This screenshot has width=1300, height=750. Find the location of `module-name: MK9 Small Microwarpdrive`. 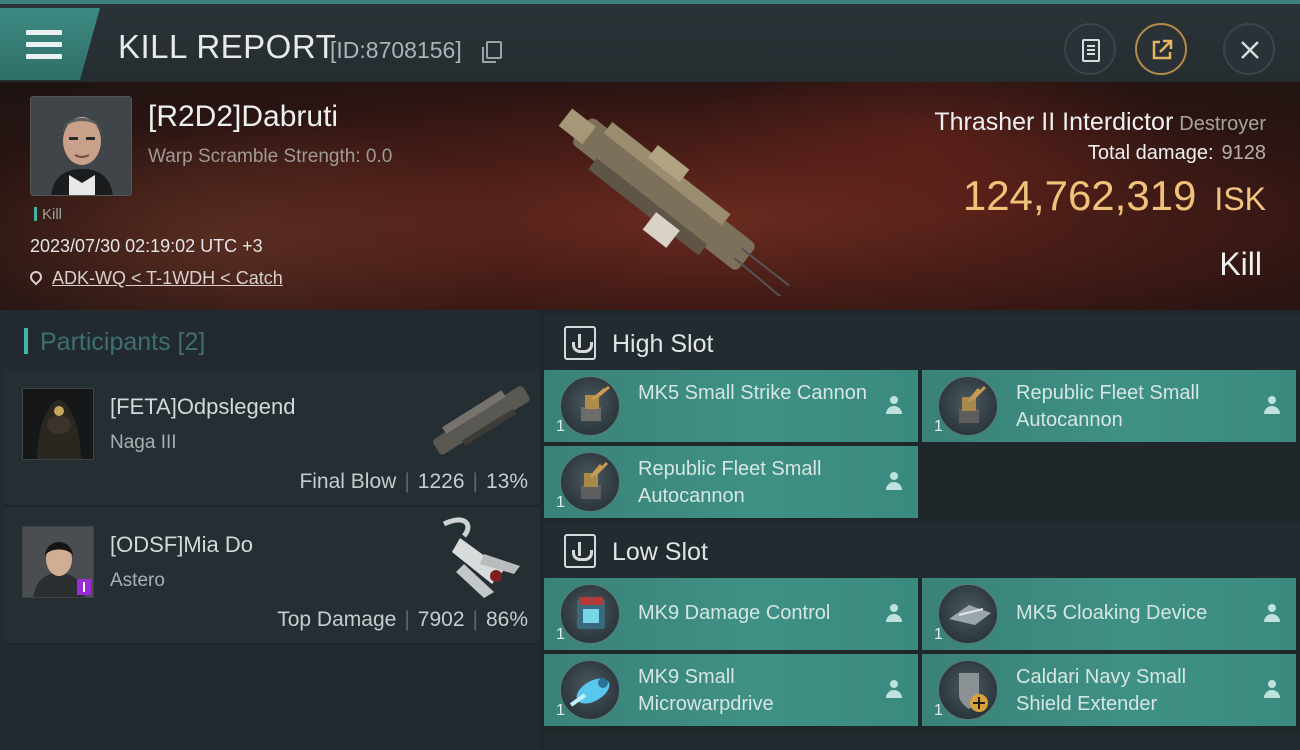

module-name: MK9 Small Microwarpdrive is located at coordinates (706, 690).